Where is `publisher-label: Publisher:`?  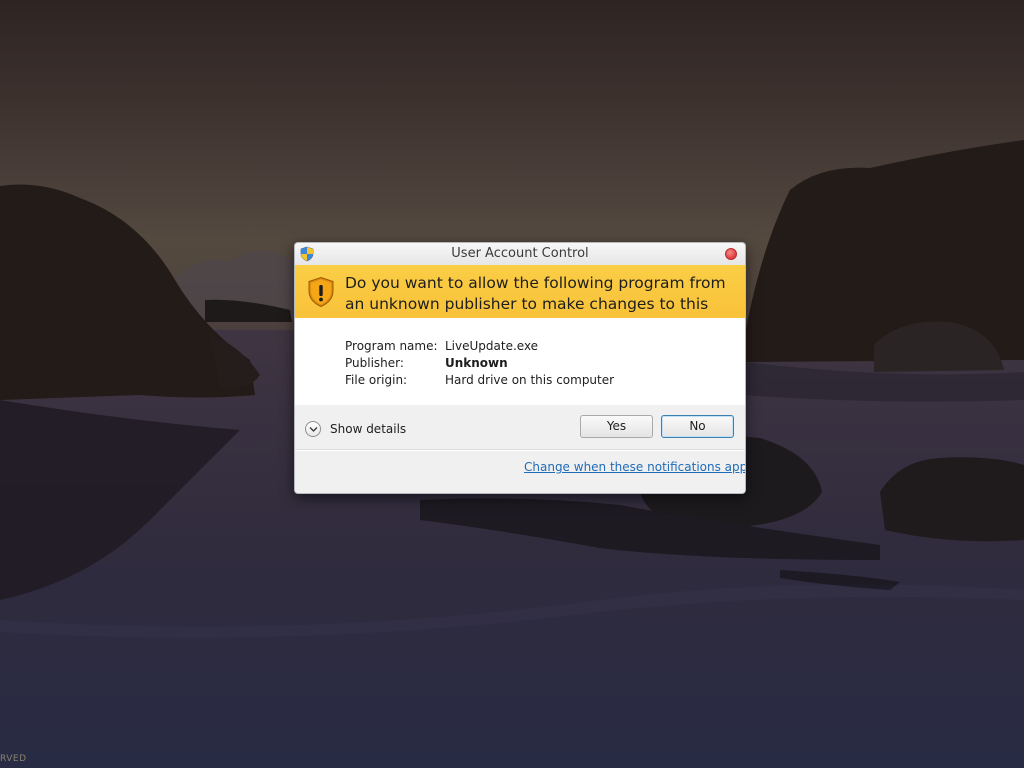
publisher-label: Publisher: is located at coordinates (374, 363).